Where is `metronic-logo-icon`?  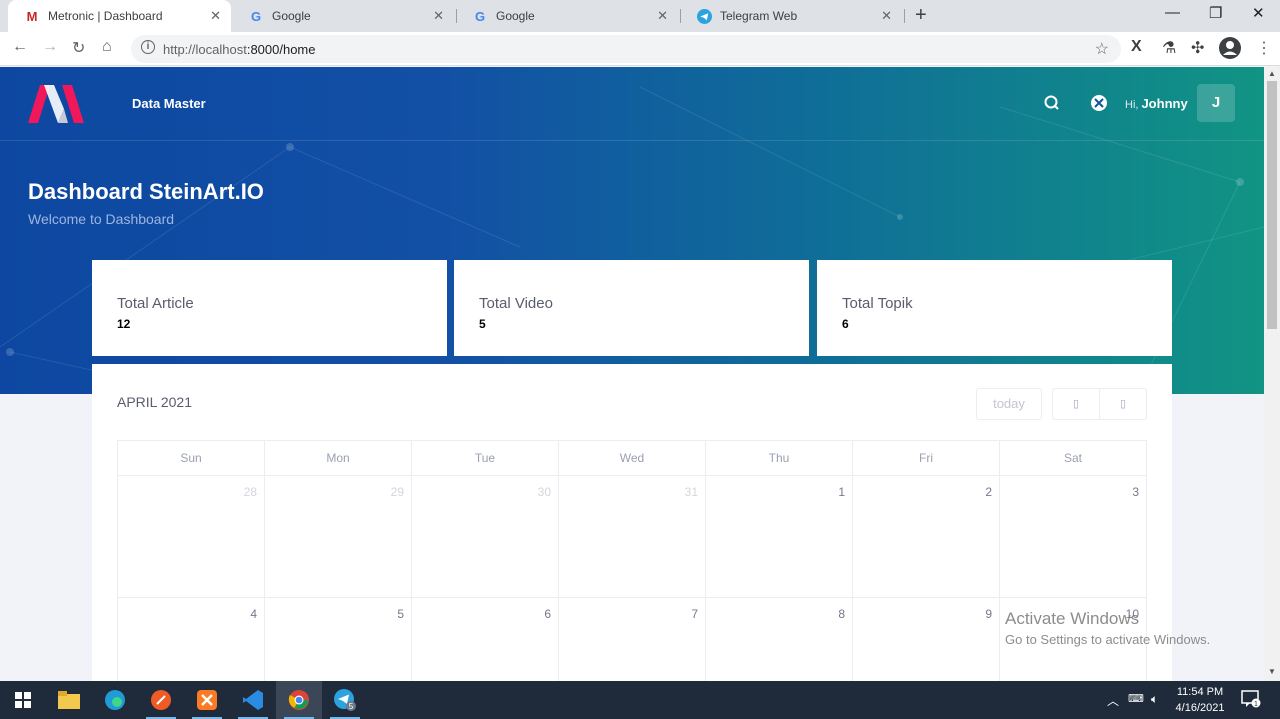 metronic-logo-icon is located at coordinates (56, 105).